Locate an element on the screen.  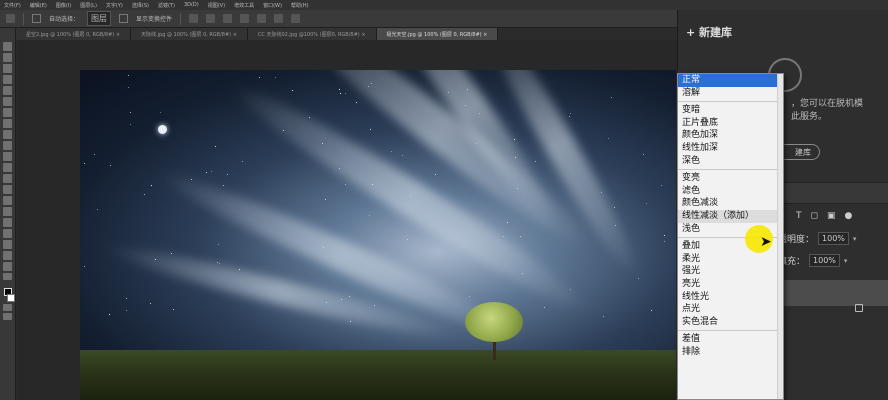
auto-select-dropdown: 图层 is located at coordinates (99, 18).